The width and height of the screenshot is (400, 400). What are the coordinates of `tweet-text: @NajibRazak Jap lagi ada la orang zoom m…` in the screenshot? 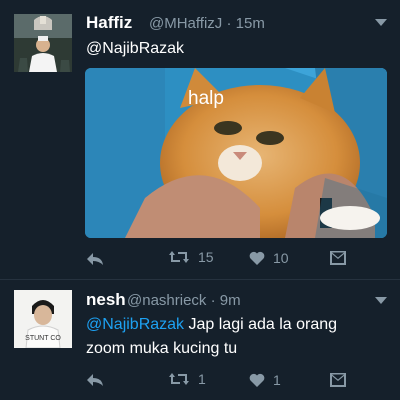 It's located at (212, 336).